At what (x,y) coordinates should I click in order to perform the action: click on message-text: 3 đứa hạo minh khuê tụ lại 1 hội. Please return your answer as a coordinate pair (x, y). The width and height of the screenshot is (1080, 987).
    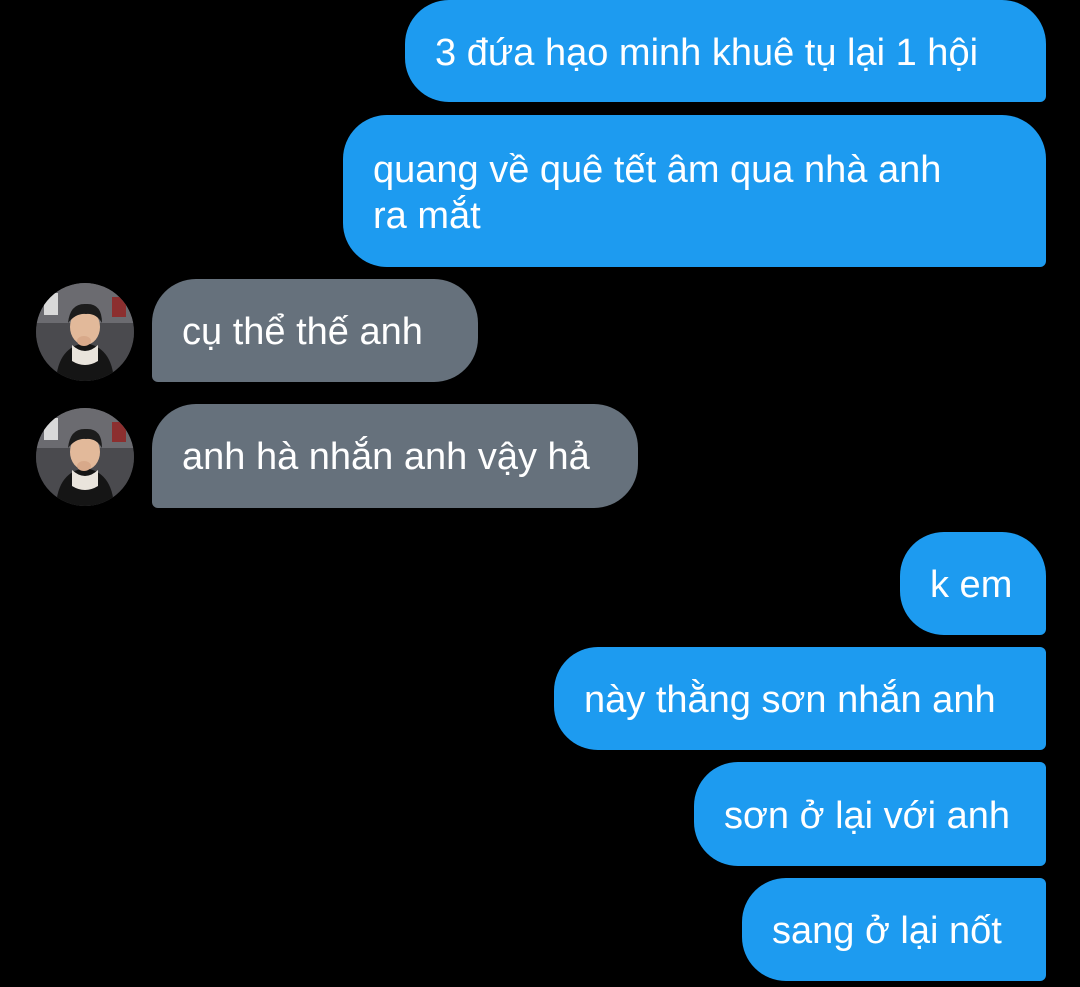
    Looking at the image, I should click on (707, 53).